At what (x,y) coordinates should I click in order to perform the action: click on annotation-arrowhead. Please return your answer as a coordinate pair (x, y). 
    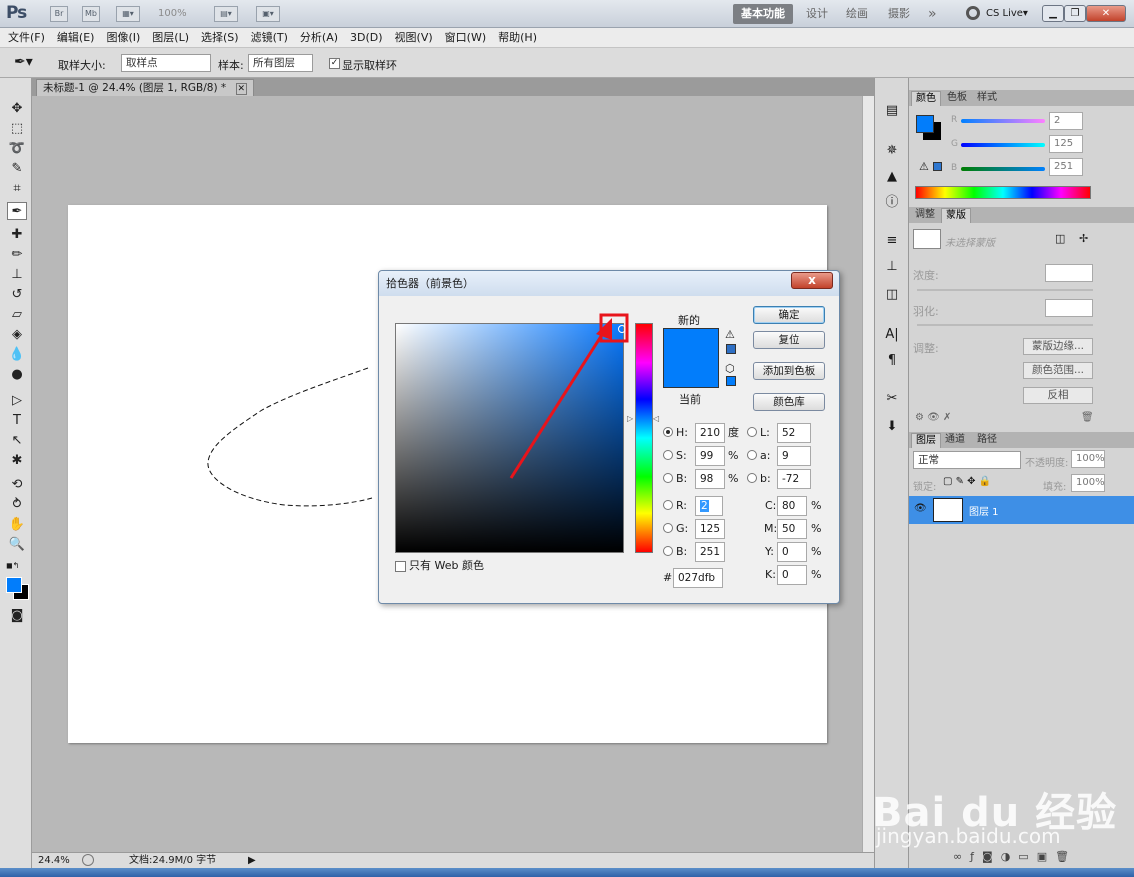
    Looking at the image, I should click on (604, 329).